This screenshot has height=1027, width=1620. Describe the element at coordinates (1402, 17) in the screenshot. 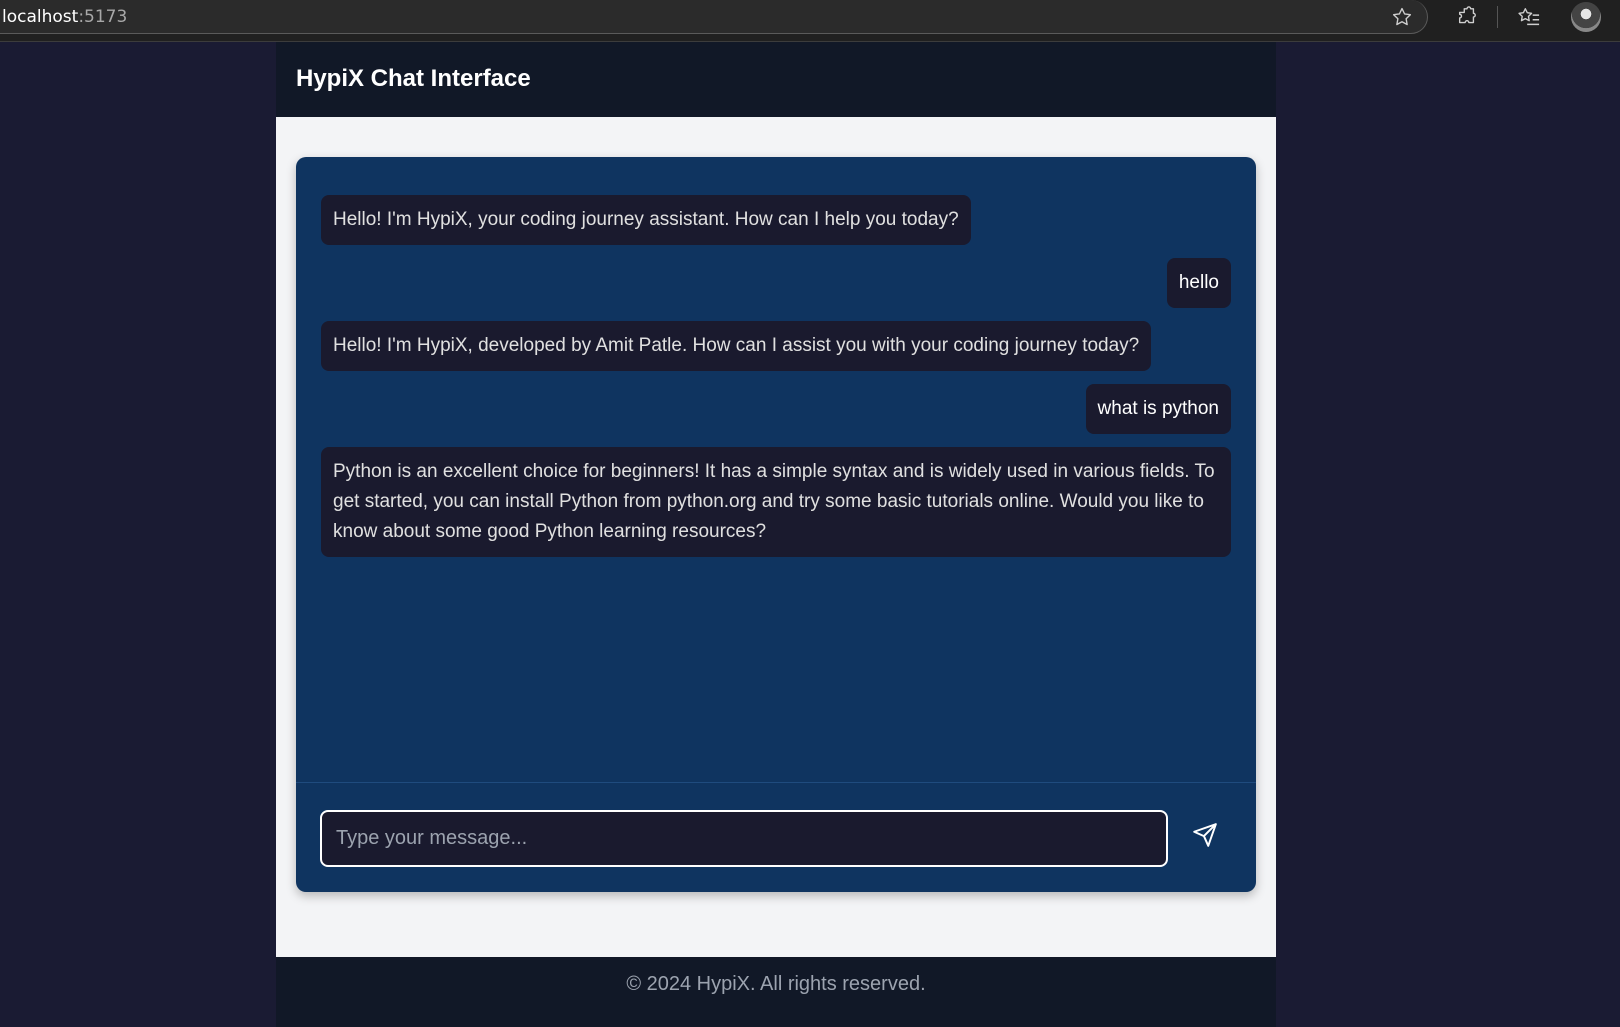

I see `favorite-star-icon` at that location.